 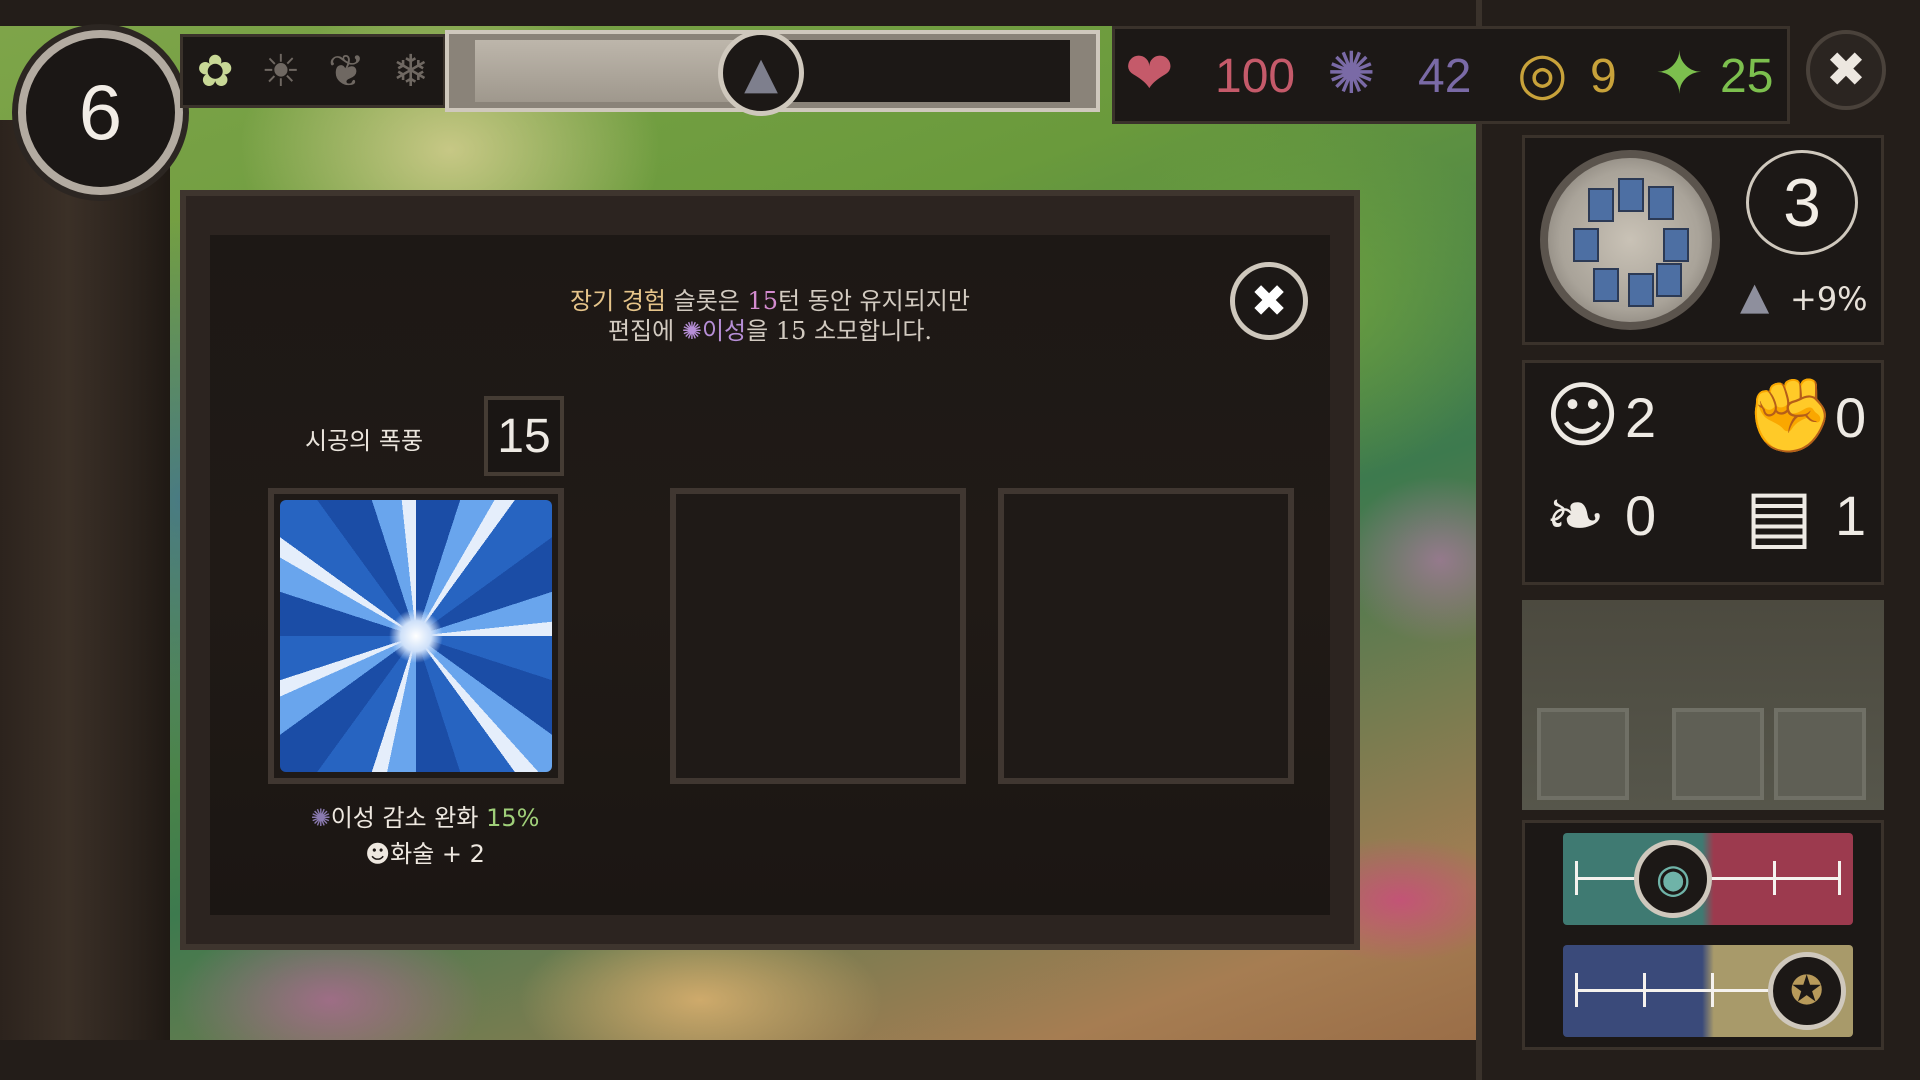 I want to click on description-text: 턴 동안 유지되지만, so click(x=874, y=301).